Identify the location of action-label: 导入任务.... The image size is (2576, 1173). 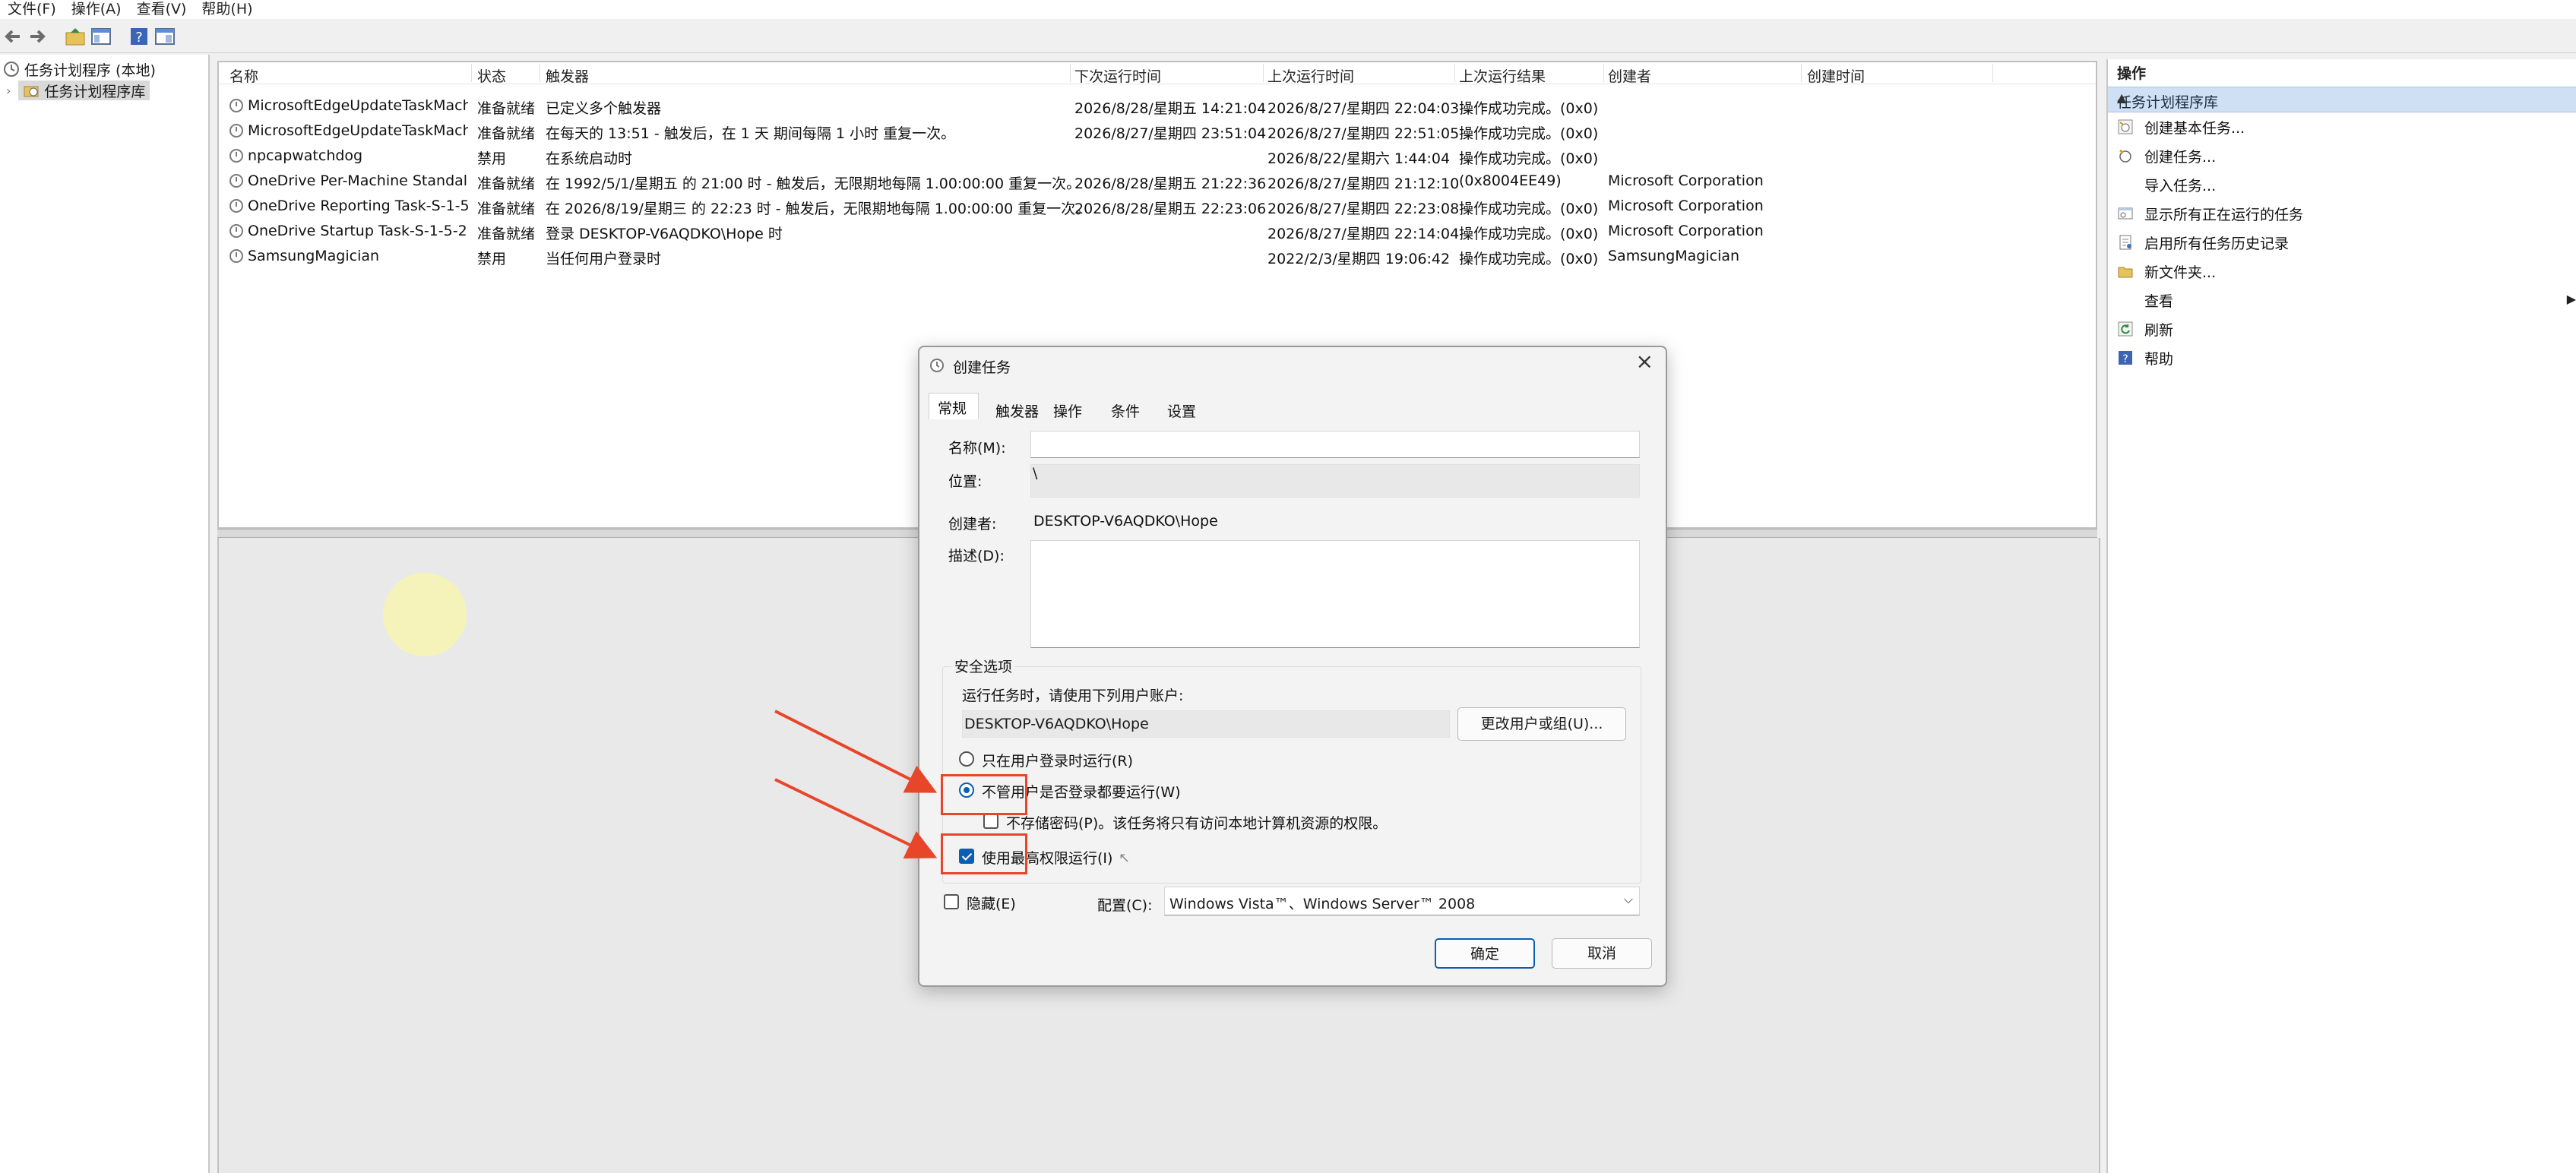
(2180, 185).